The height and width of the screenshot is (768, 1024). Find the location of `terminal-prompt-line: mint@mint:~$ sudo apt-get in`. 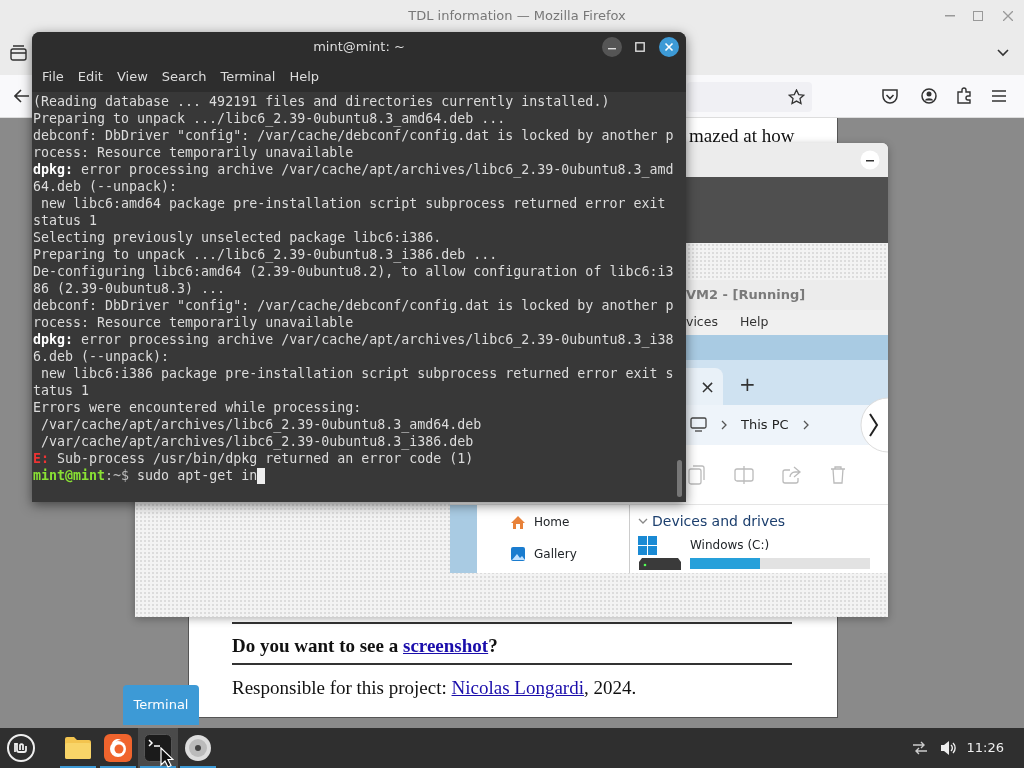

terminal-prompt-line: mint@mint:~$ sudo apt-get in is located at coordinates (145, 475).